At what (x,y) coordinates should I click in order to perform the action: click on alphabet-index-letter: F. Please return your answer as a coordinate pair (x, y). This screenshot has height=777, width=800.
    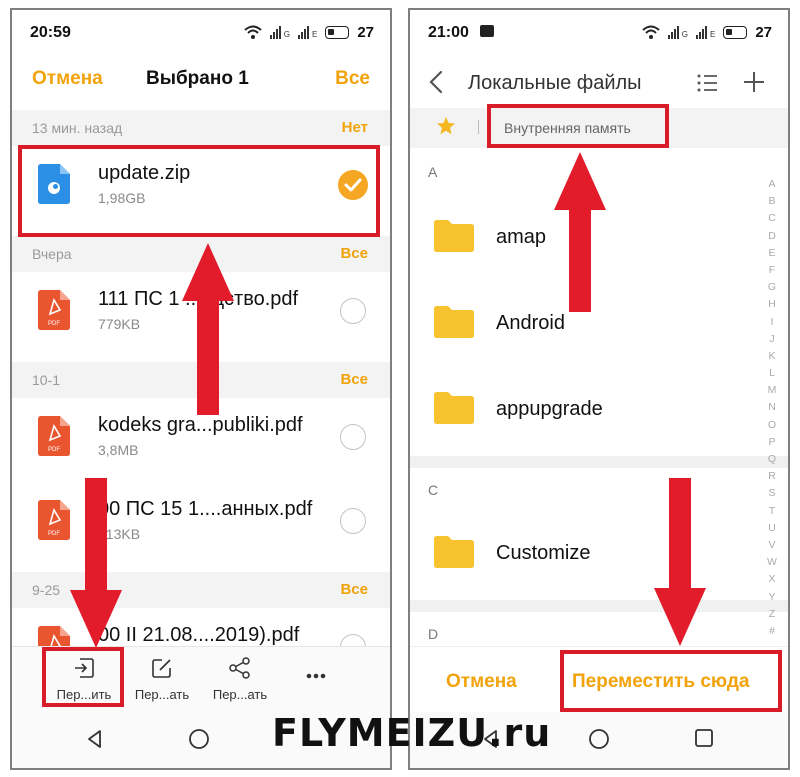
    Looking at the image, I should click on (772, 270).